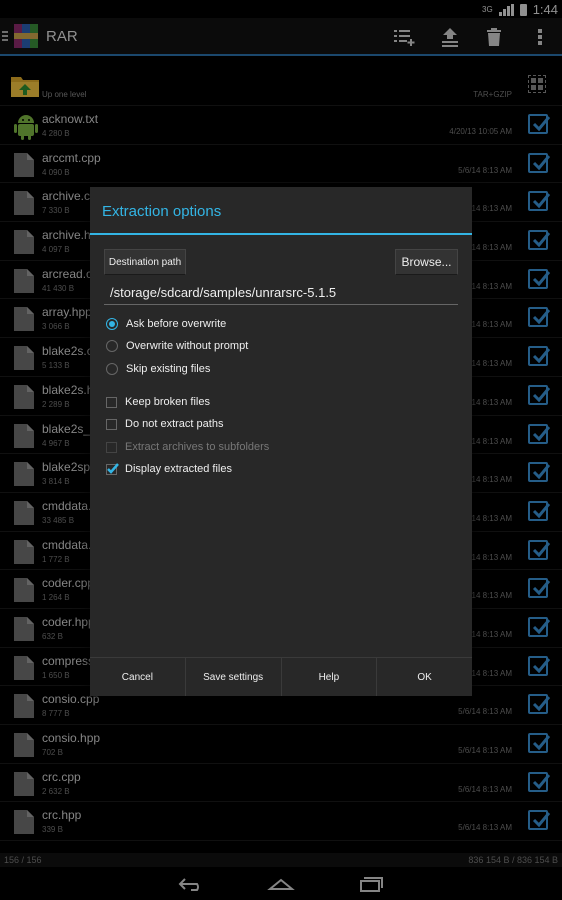 This screenshot has height=900, width=562. What do you see at coordinates (52, 752) in the screenshot?
I see `file-size: 702 B` at bounding box center [52, 752].